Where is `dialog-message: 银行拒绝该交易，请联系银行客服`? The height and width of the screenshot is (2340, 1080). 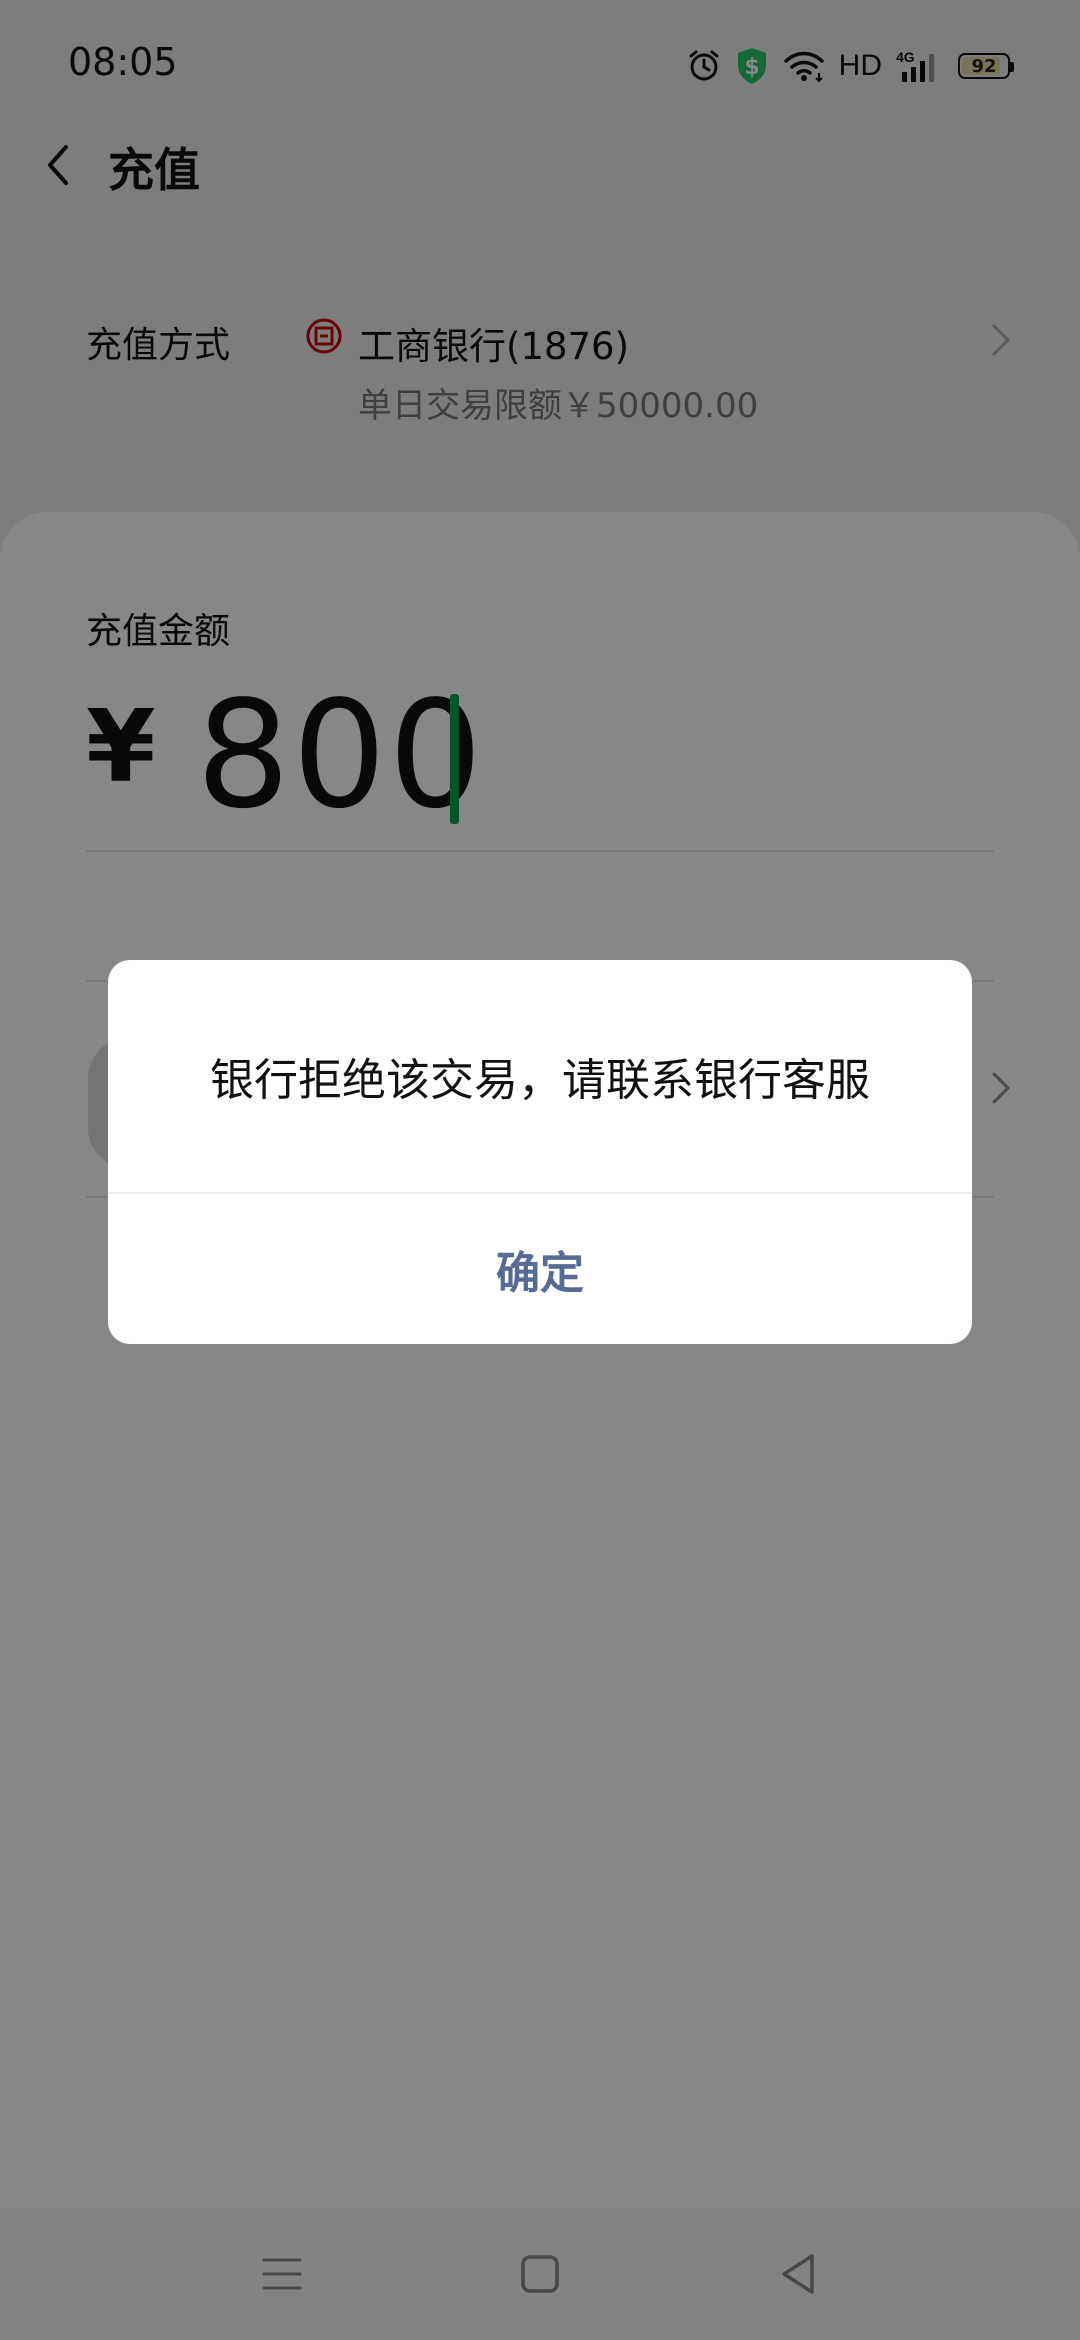
dialog-message: 银行拒绝该交易，请联系银行客服 is located at coordinates (540, 1080).